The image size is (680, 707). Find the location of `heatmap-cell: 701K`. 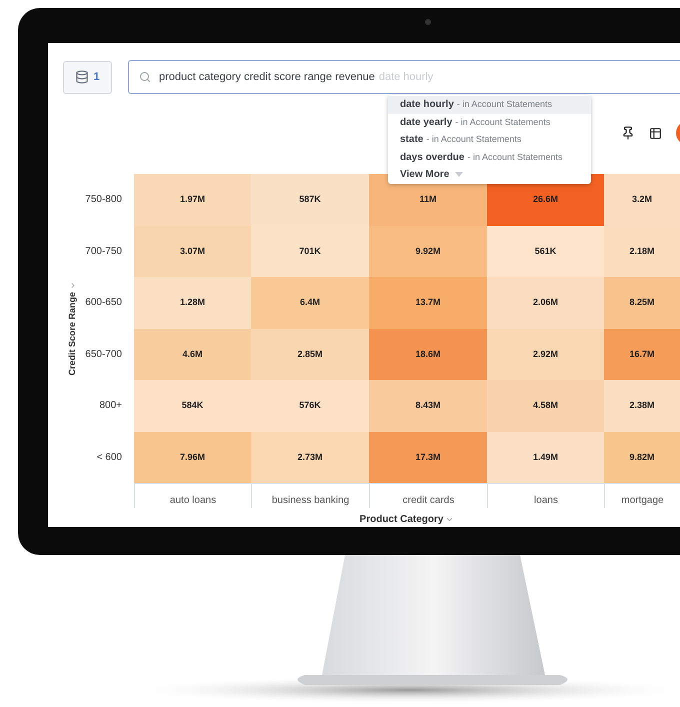

heatmap-cell: 701K is located at coordinates (310, 251).